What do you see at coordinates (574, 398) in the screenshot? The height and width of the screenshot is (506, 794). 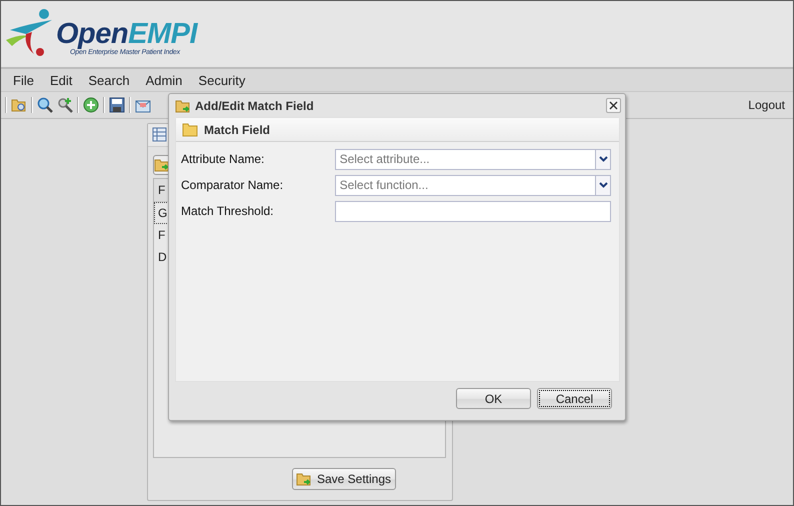 I see `dialog-button: Cancel` at bounding box center [574, 398].